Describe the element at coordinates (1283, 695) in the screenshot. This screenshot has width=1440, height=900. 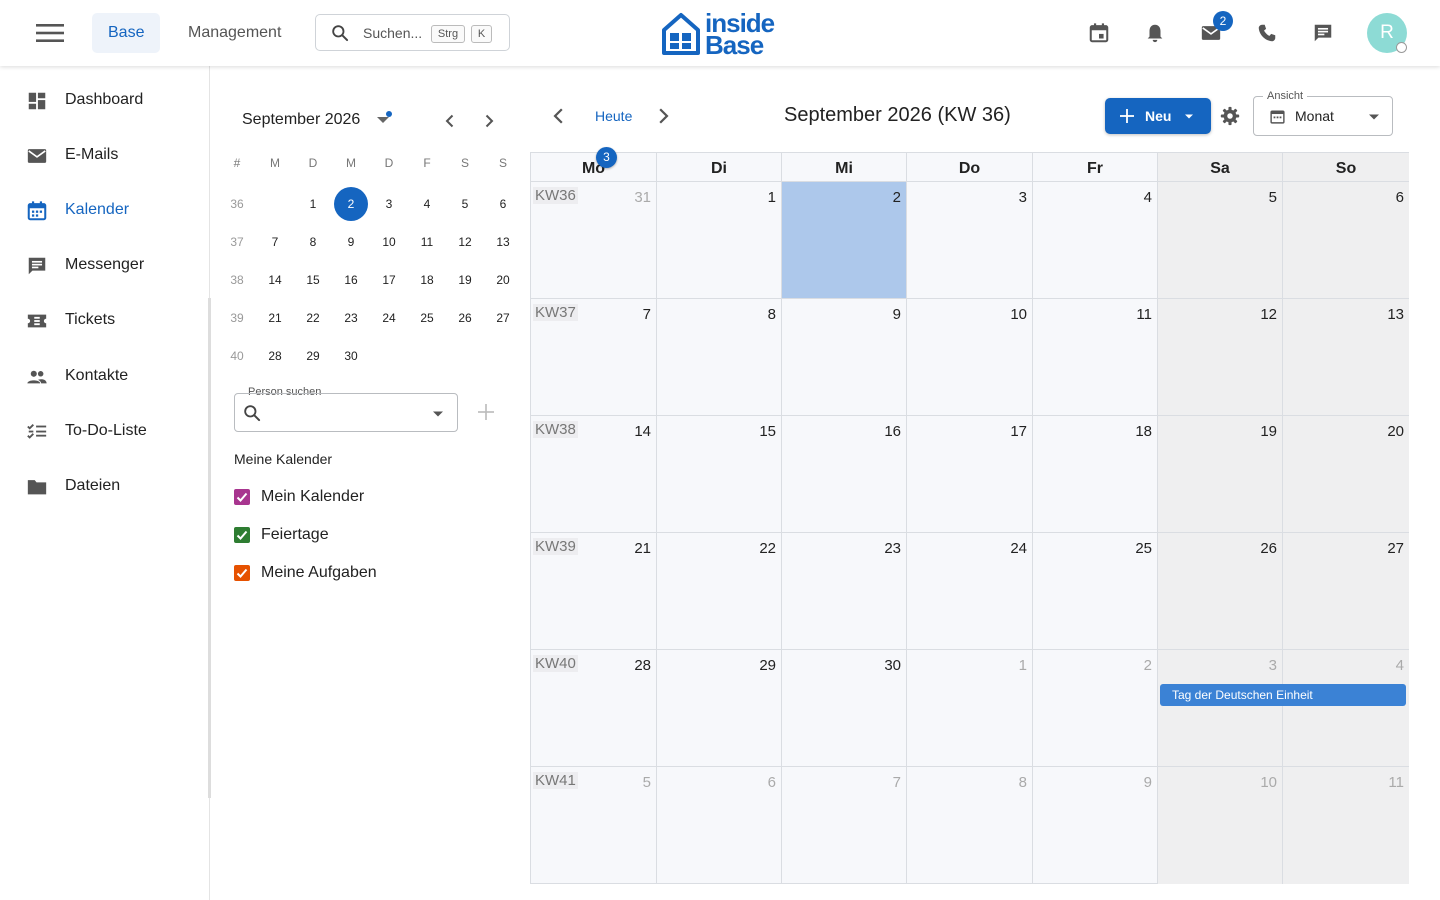
I see `calendar-event: Tag der Deutschen Einheit` at that location.